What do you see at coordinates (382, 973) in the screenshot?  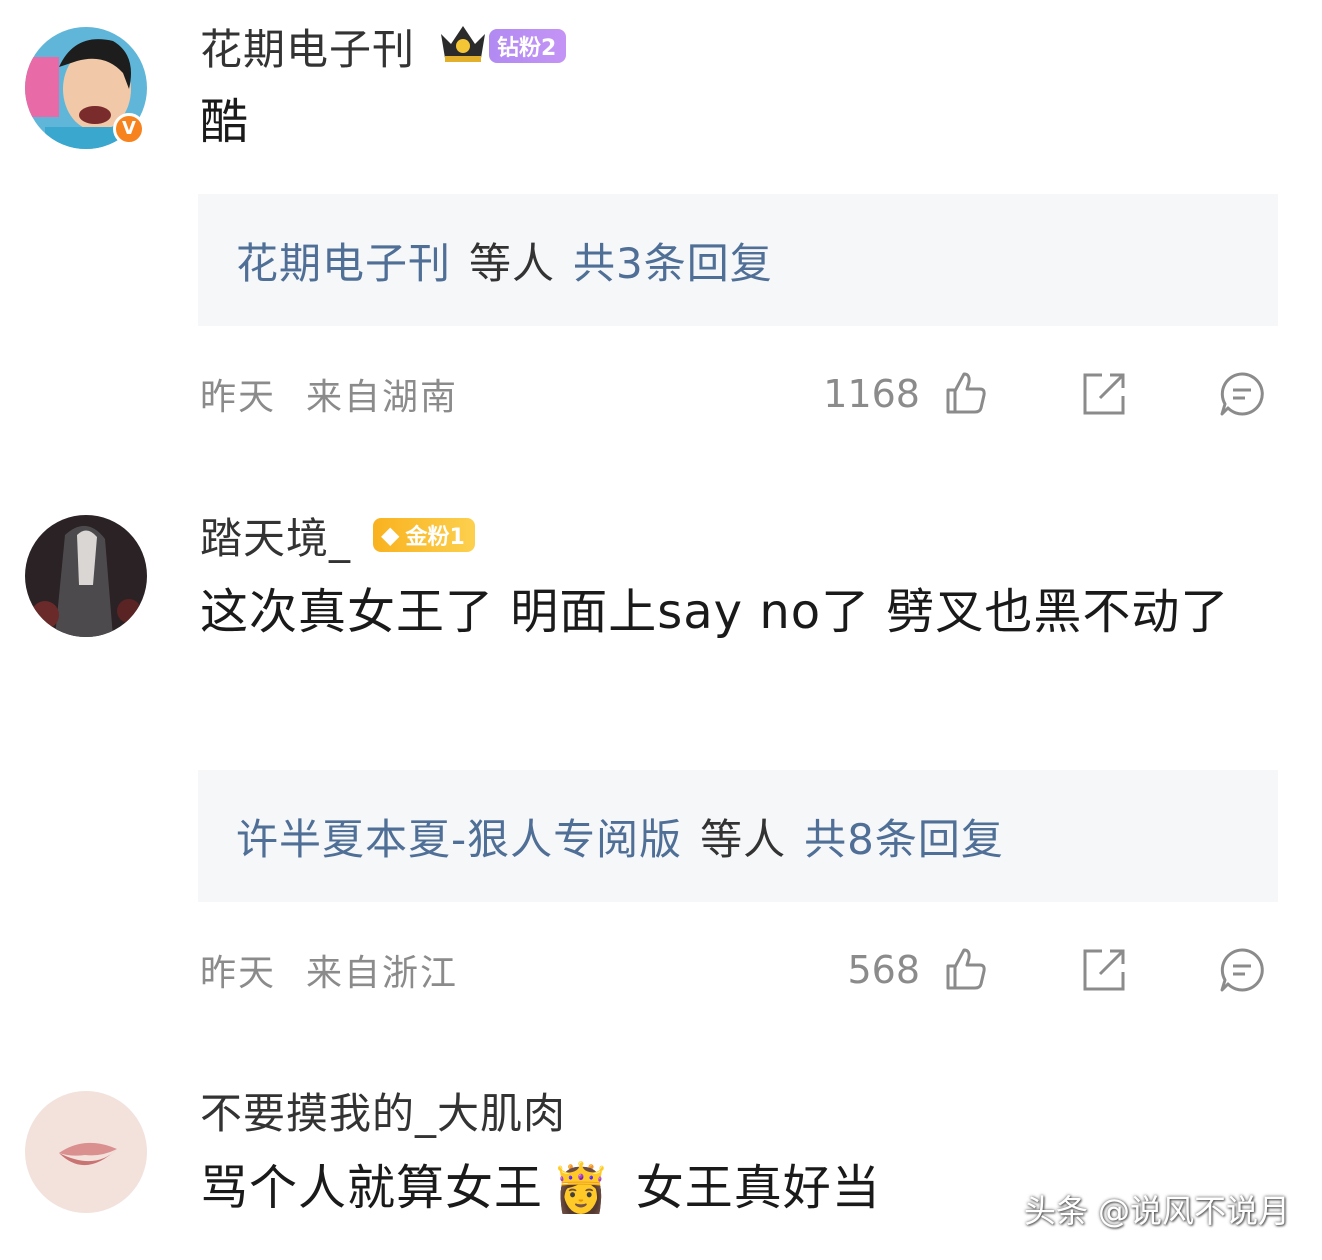 I see `comment-location: 来自浙江` at bounding box center [382, 973].